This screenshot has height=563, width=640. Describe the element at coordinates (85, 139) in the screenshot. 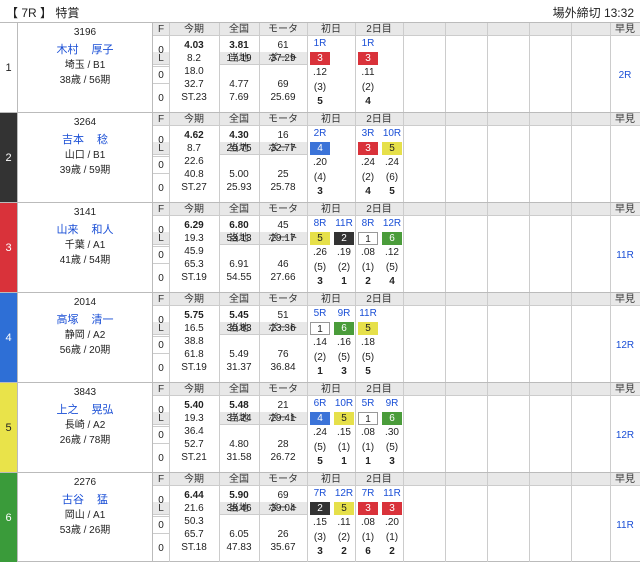

I see `racer-name: 吉本 稔` at that location.